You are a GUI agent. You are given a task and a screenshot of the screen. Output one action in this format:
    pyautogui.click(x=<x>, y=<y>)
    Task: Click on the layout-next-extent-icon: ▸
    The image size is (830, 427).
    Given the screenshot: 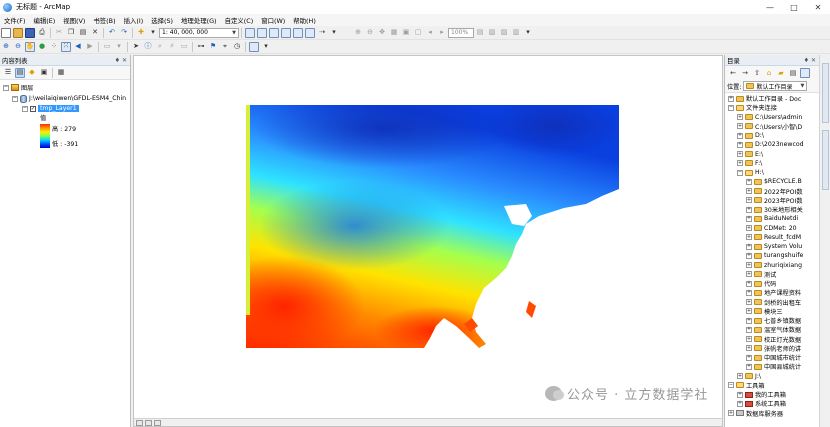 What is the action you would take?
    pyautogui.click(x=442, y=33)
    